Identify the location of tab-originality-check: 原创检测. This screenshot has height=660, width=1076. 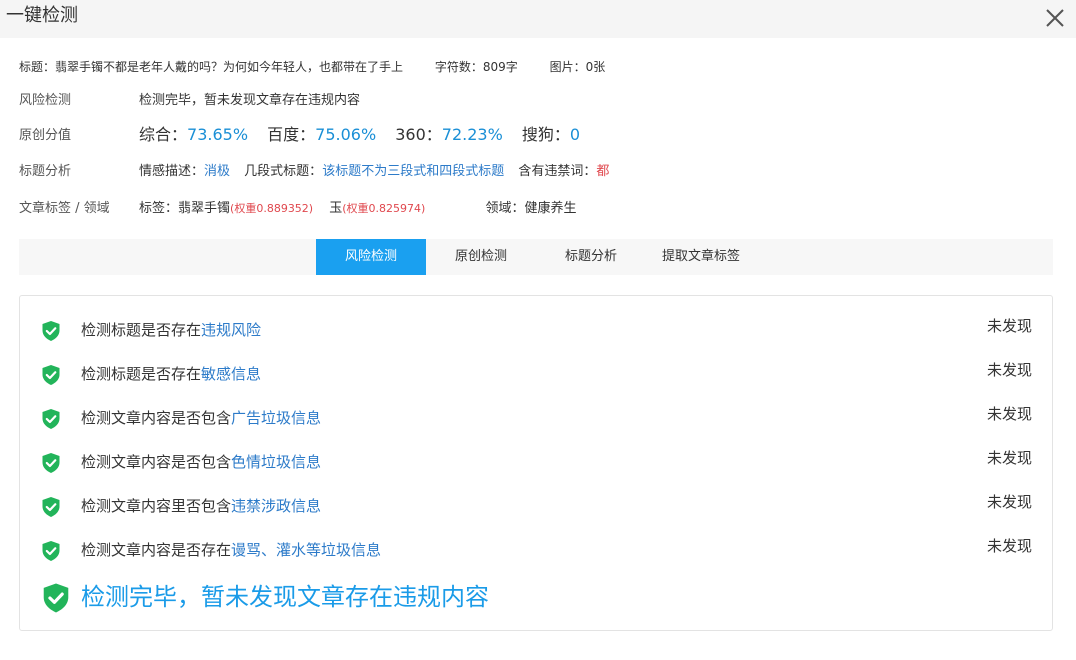
(481, 257).